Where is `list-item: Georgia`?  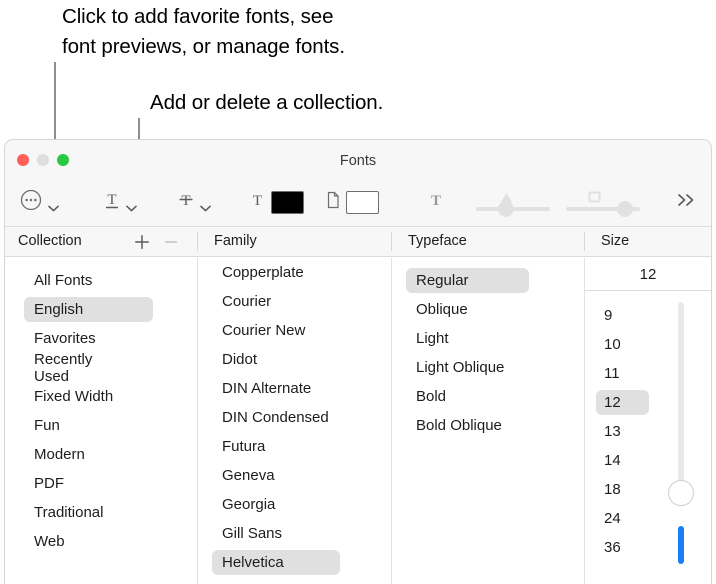 list-item: Georgia is located at coordinates (301, 504).